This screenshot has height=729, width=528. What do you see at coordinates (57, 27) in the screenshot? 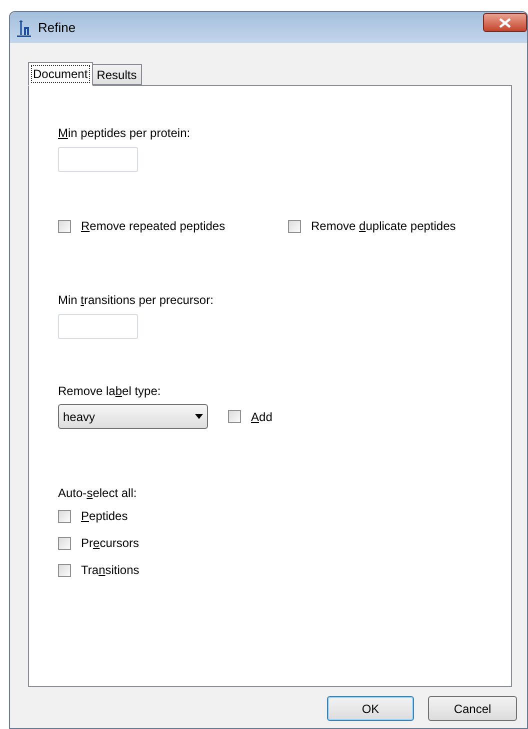
I see `window-title: Refine` at bounding box center [57, 27].